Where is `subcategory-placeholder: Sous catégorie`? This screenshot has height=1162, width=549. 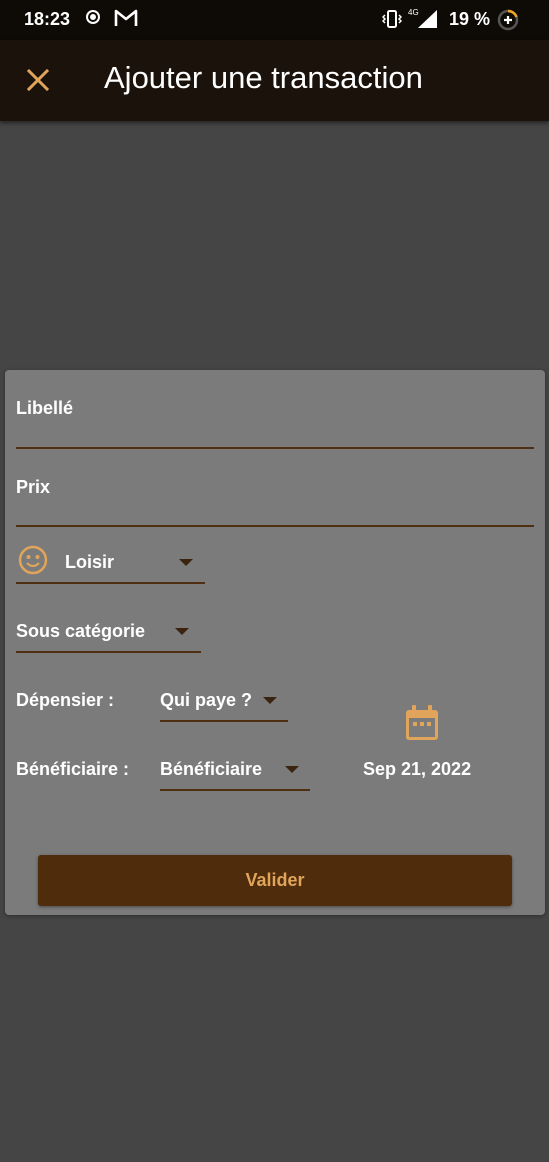
subcategory-placeholder: Sous catégorie is located at coordinates (81, 631).